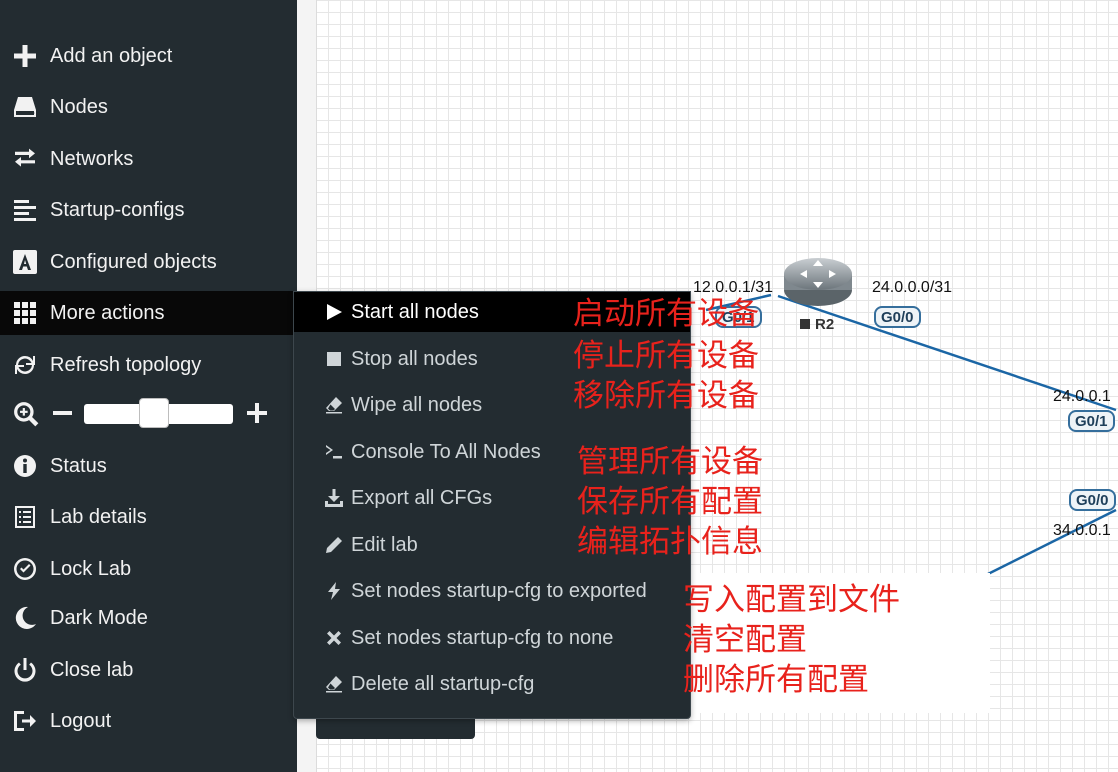 This screenshot has width=1118, height=772. I want to click on menu-item-set-startup-cfg-exported: Set nodes startup-cfg to exported, so click(492, 591).